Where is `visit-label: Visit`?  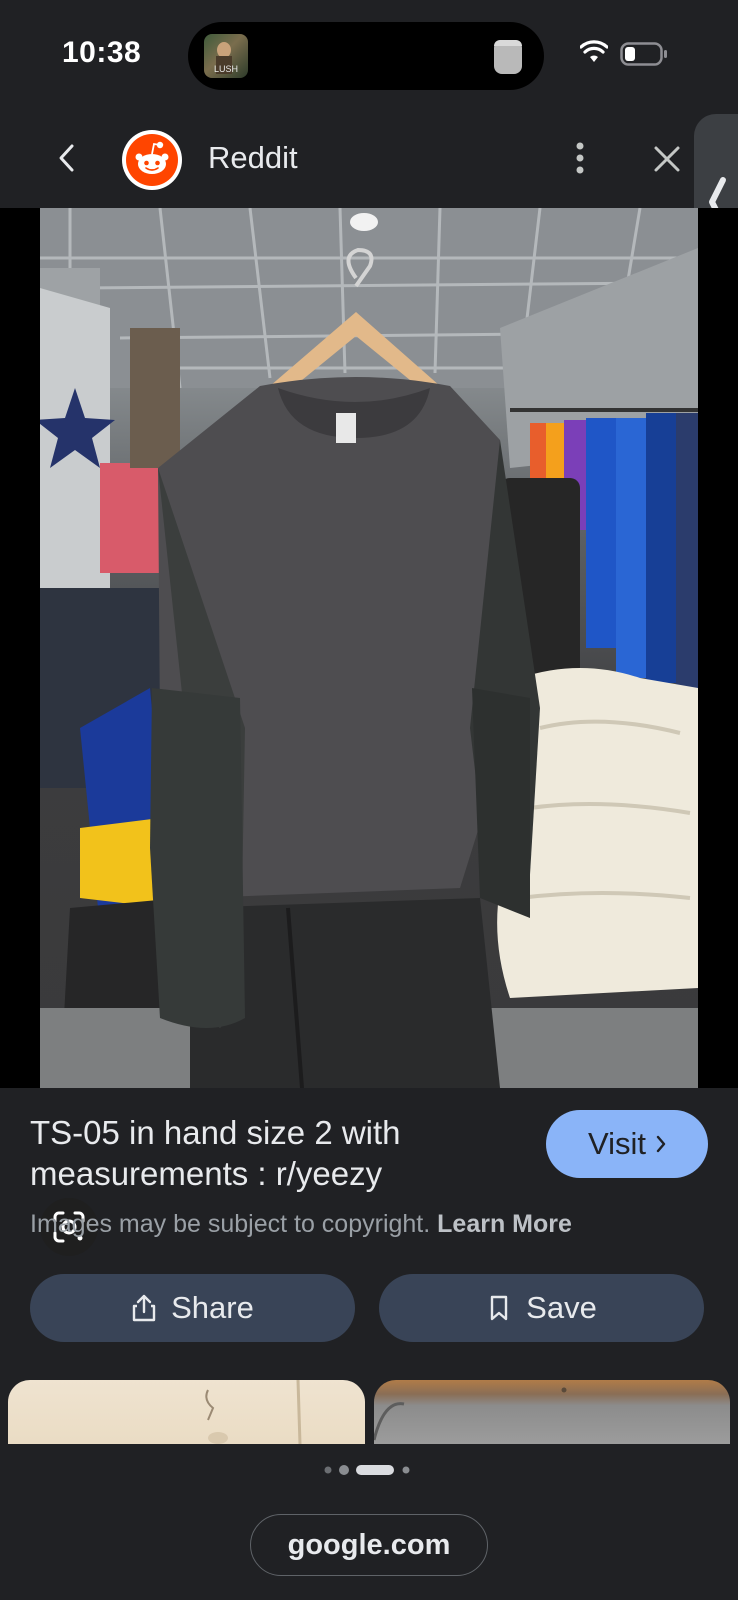 visit-label: Visit is located at coordinates (616, 1143).